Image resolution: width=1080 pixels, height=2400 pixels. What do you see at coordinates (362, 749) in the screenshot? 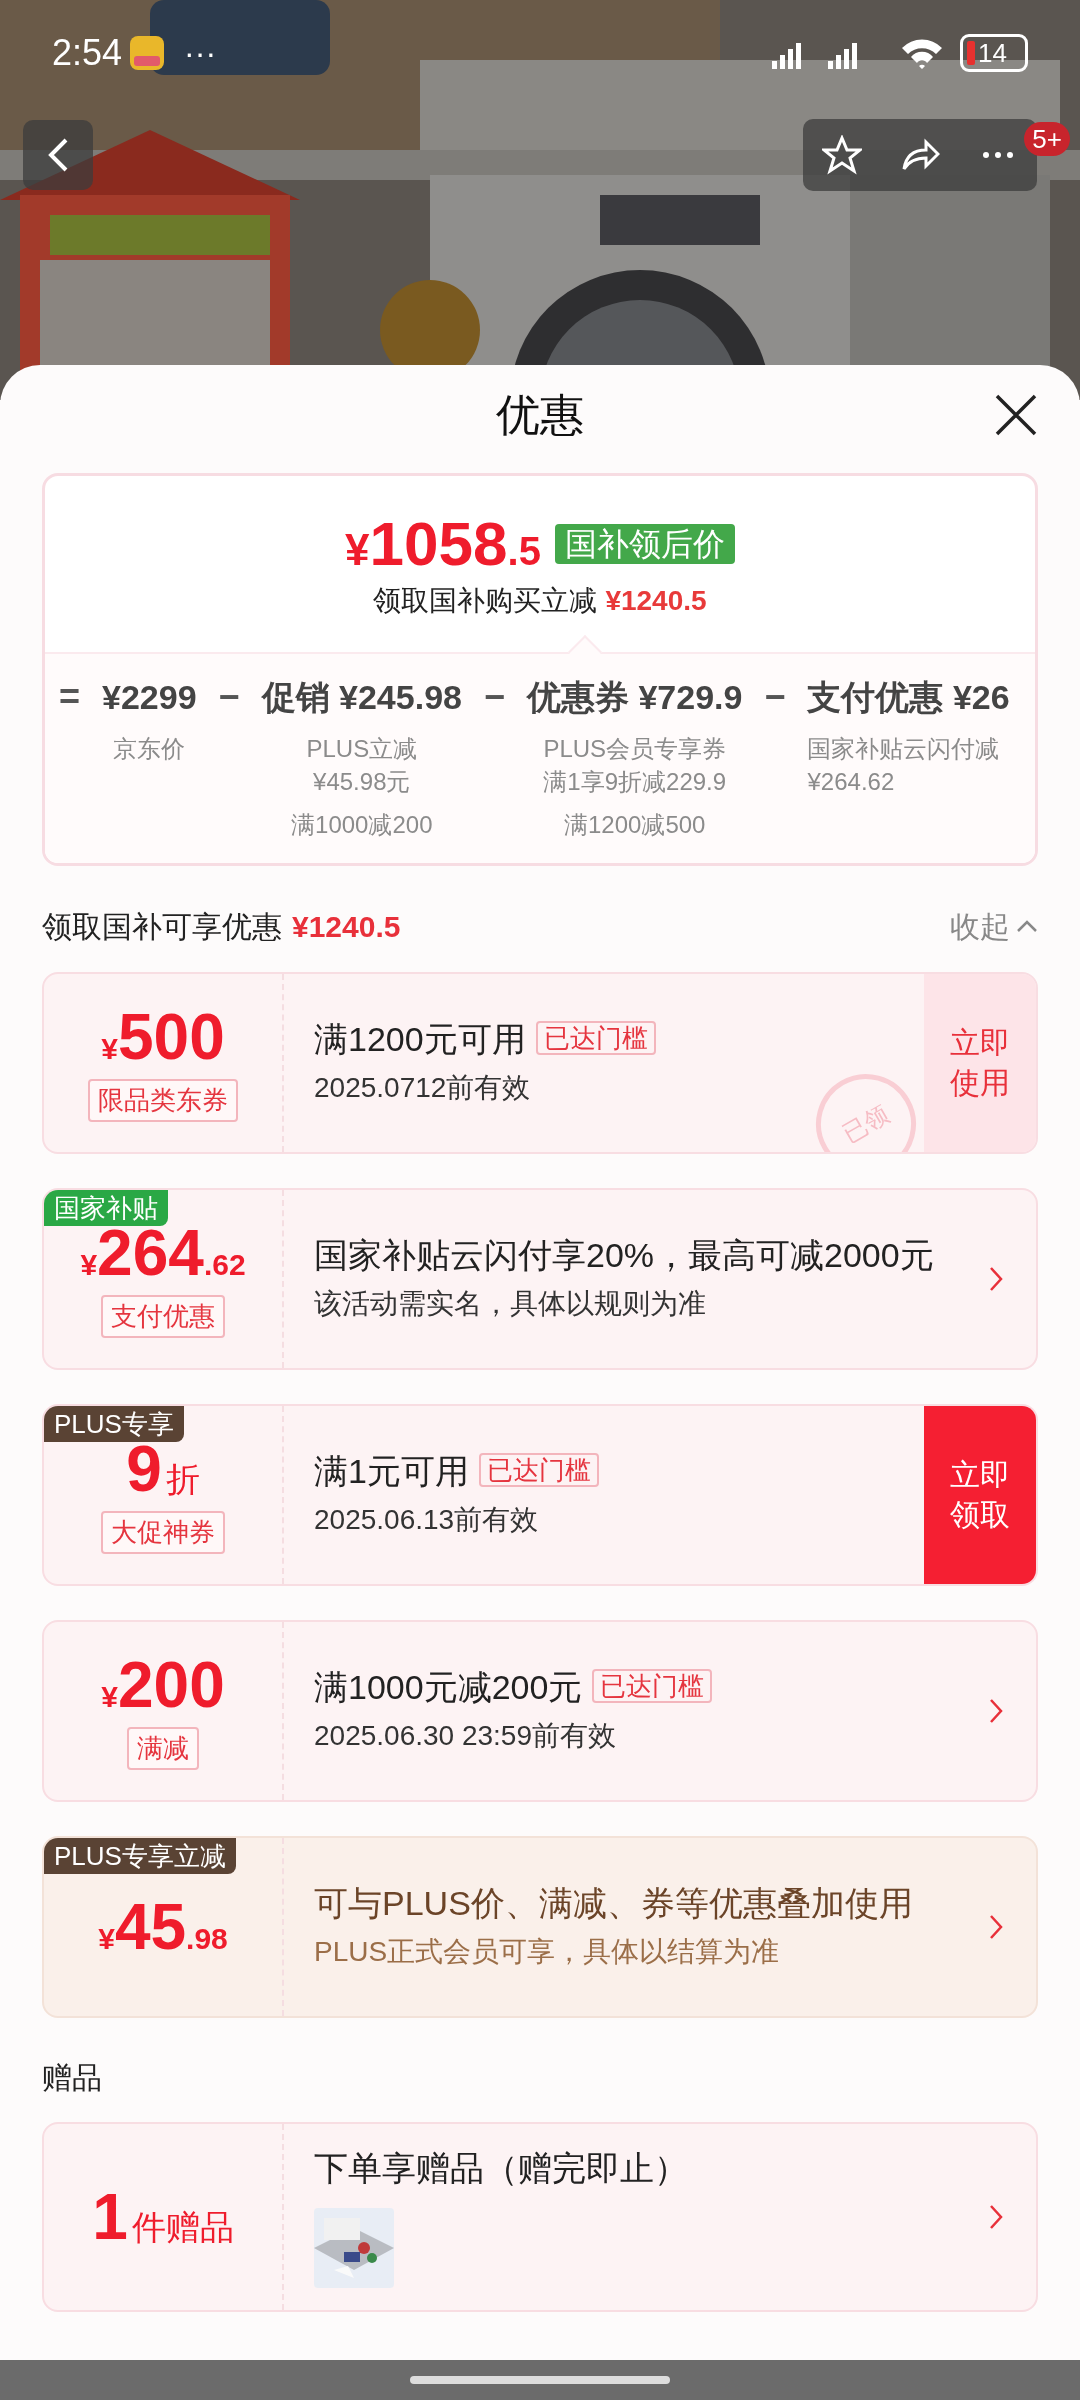
I see `breakdown-note: PLUS立减` at bounding box center [362, 749].